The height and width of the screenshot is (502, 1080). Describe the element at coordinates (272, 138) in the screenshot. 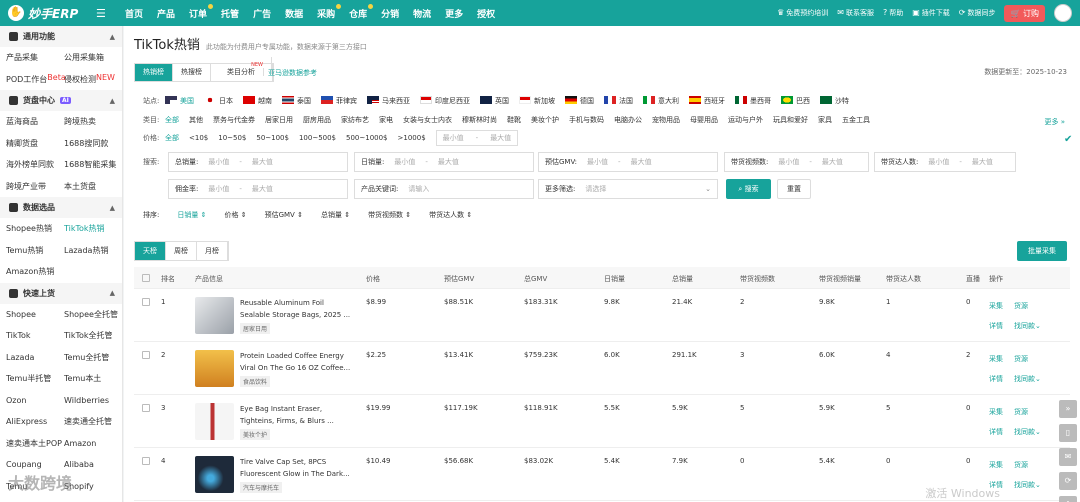

I see `price-option: 50~100$` at that location.